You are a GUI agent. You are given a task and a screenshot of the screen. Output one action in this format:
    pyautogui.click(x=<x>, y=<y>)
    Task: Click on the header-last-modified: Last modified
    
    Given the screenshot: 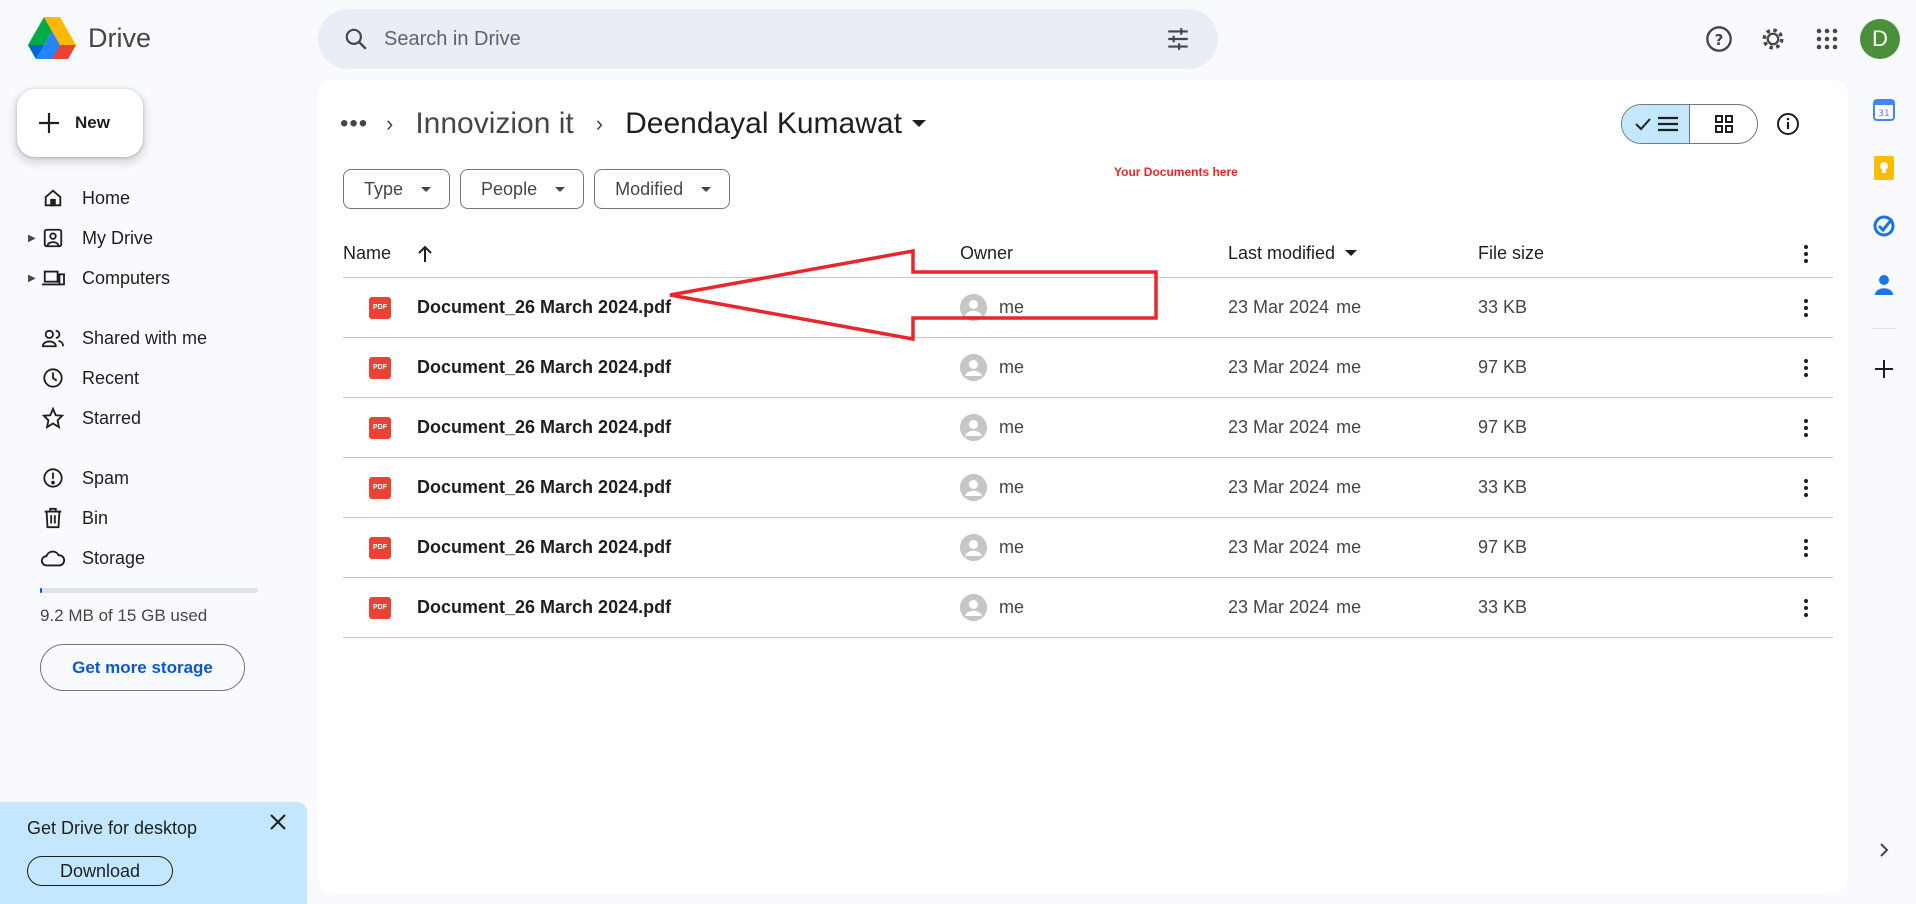 What is the action you would take?
    pyautogui.click(x=1353, y=253)
    